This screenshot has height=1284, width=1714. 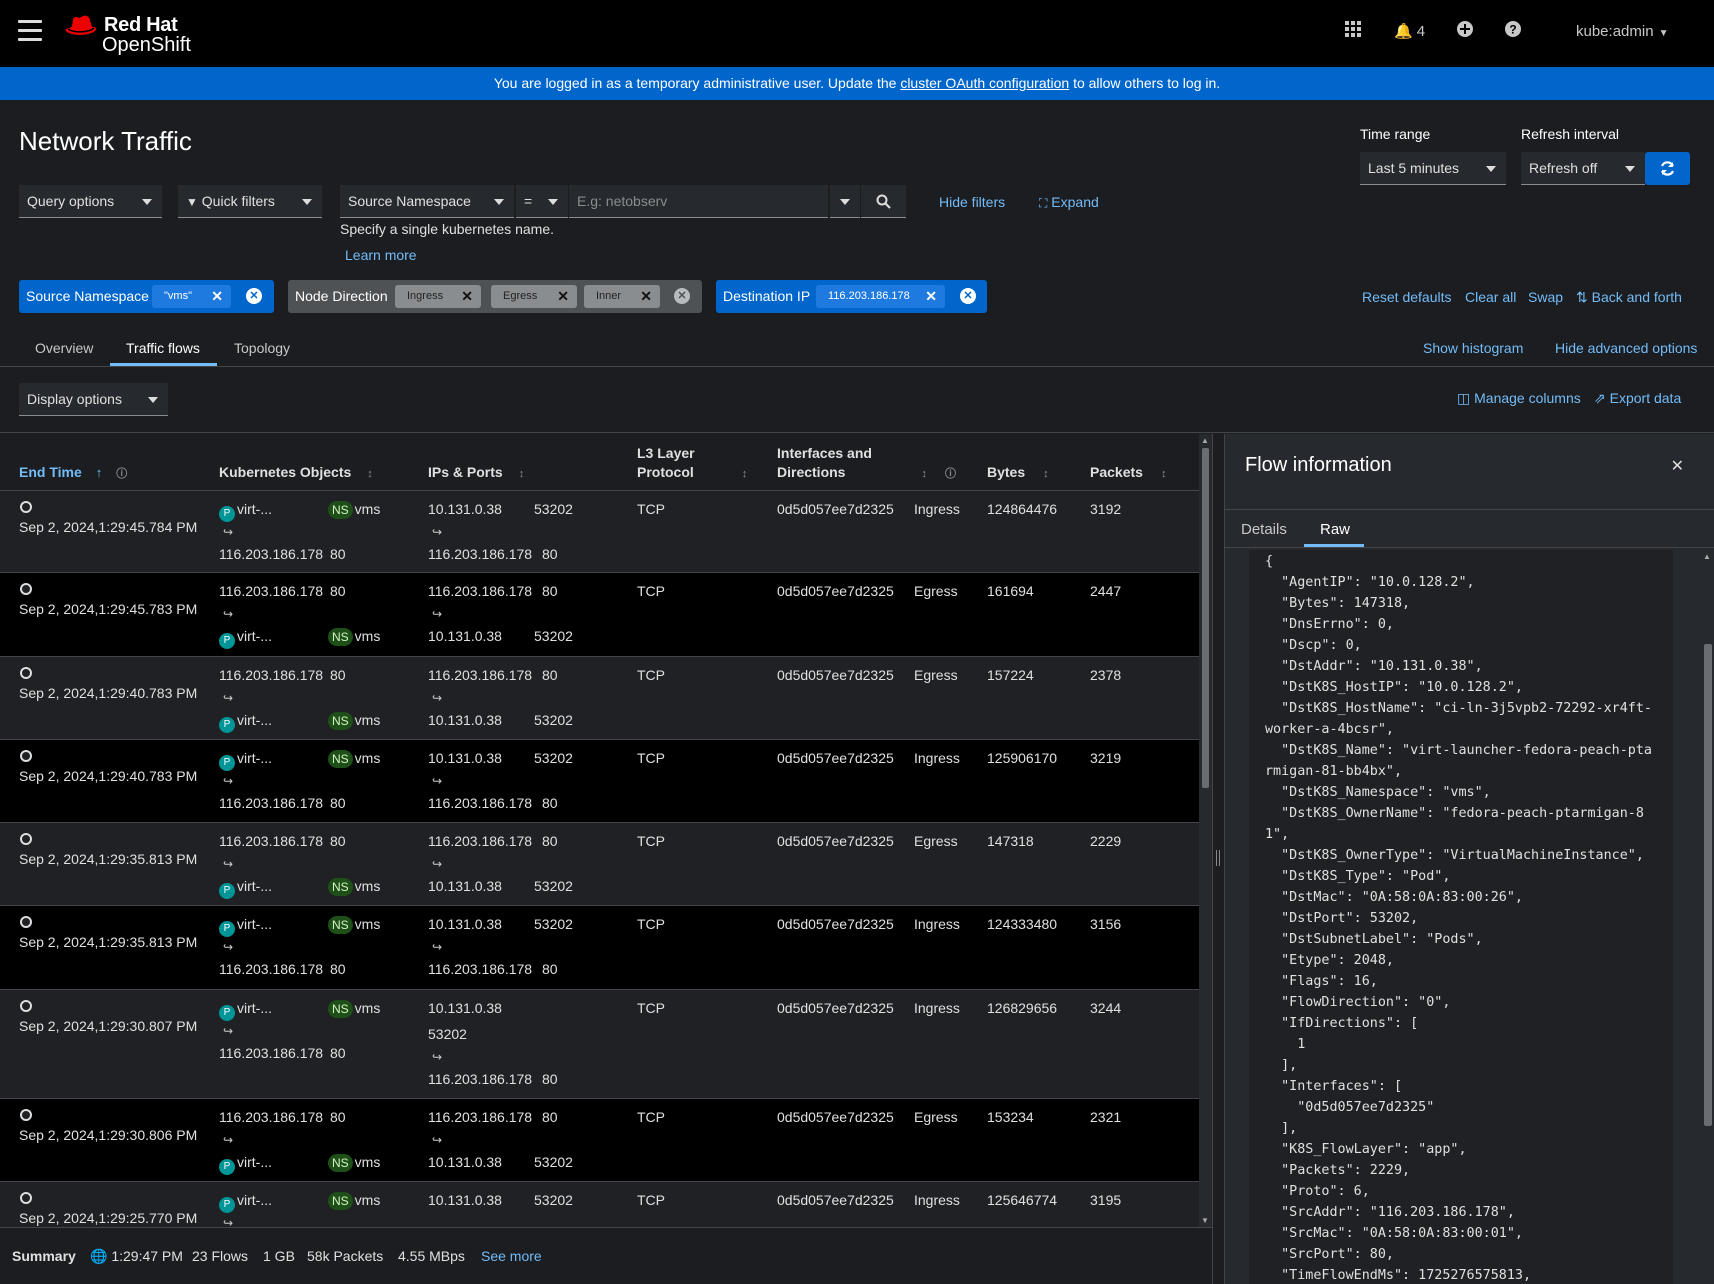 I want to click on back-and-forth-link: ⇅ Back and forth, so click(x=1629, y=297).